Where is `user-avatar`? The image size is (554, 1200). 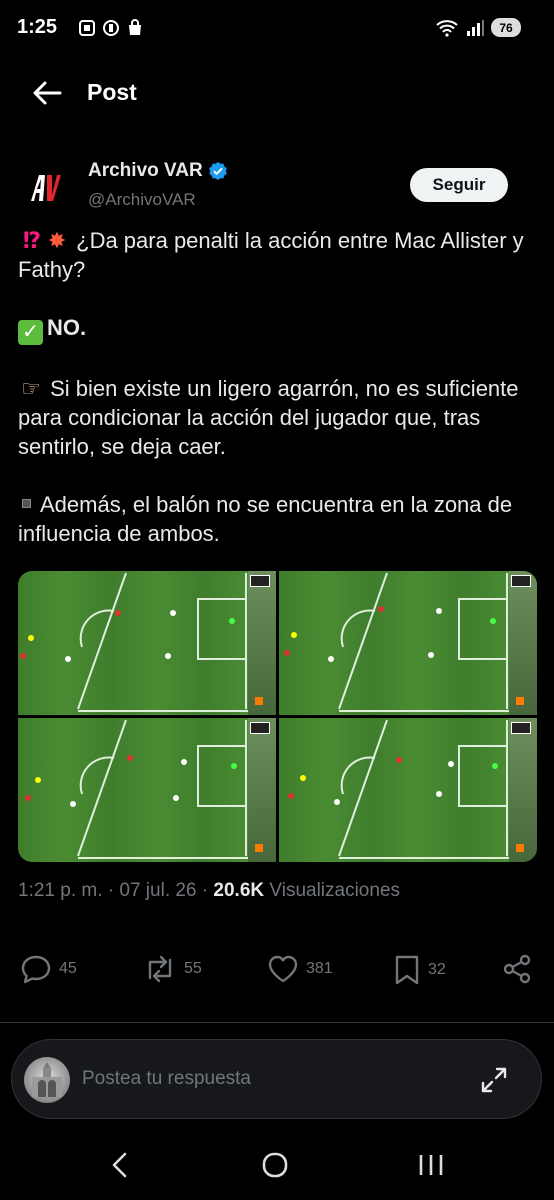 user-avatar is located at coordinates (47, 1080).